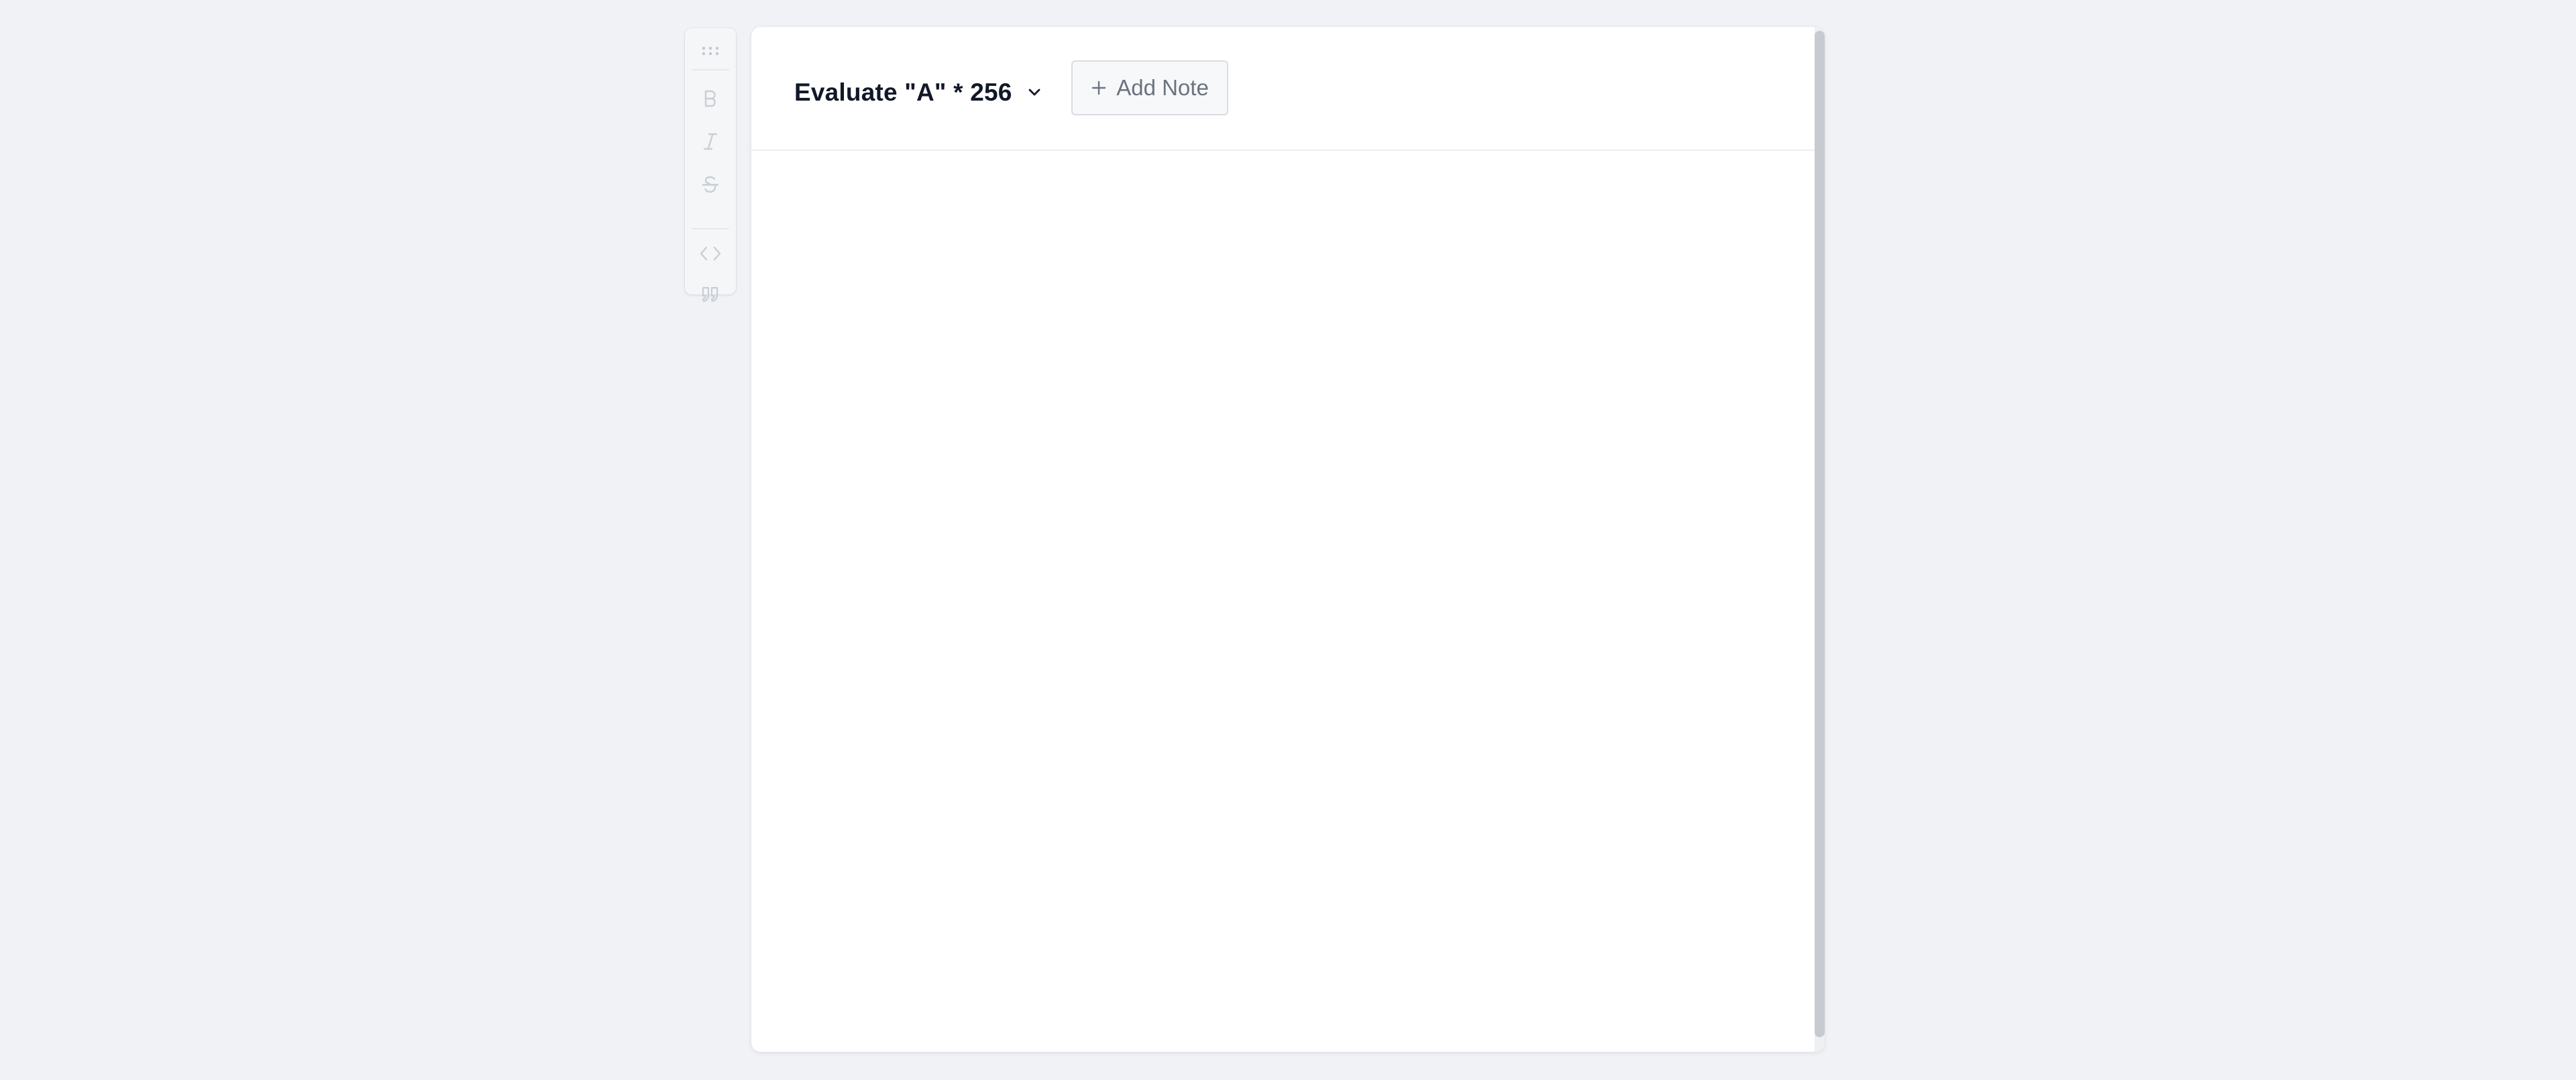 The image size is (2576, 1080). I want to click on grip-dots-icon, so click(710, 51).